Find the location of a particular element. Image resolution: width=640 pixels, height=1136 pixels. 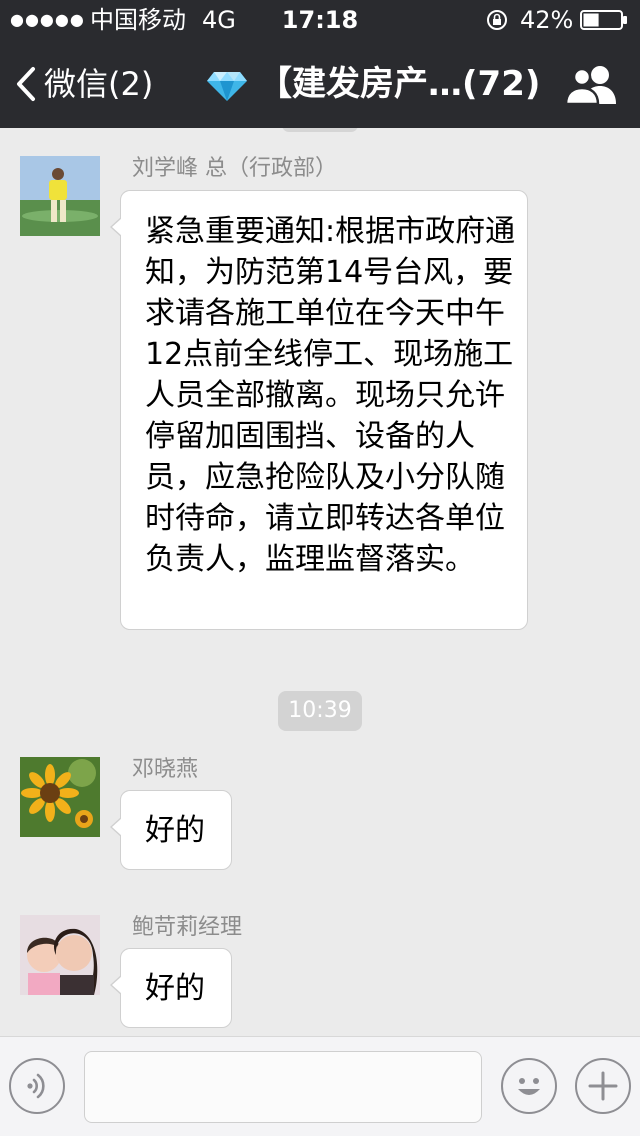

sender-name: 邓晓燕 is located at coordinates (165, 769).